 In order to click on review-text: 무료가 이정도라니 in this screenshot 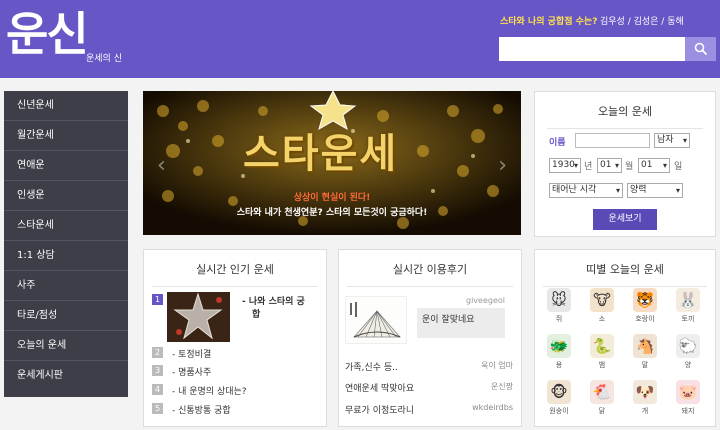, I will do `click(380, 411)`.